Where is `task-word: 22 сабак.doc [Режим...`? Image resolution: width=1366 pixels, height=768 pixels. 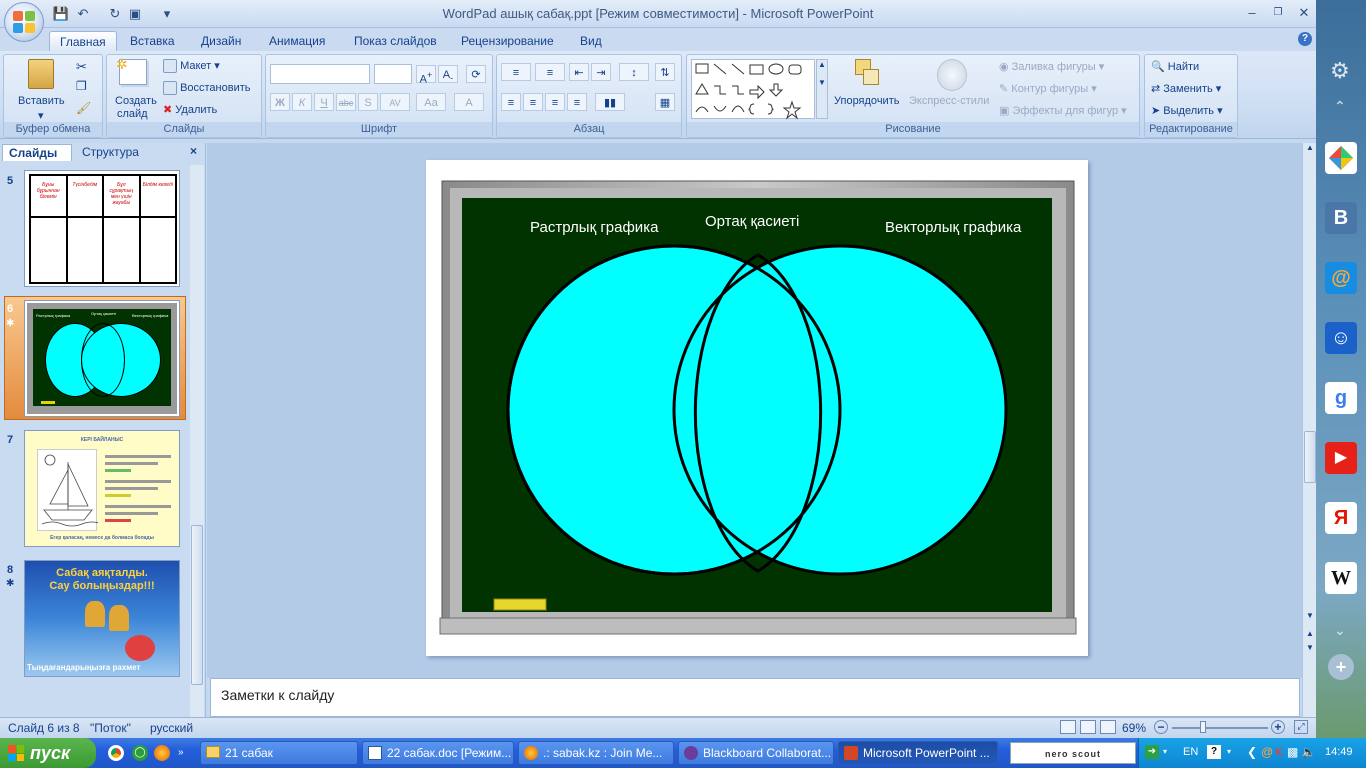
task-word: 22 сабак.doc [Режим... is located at coordinates (438, 753).